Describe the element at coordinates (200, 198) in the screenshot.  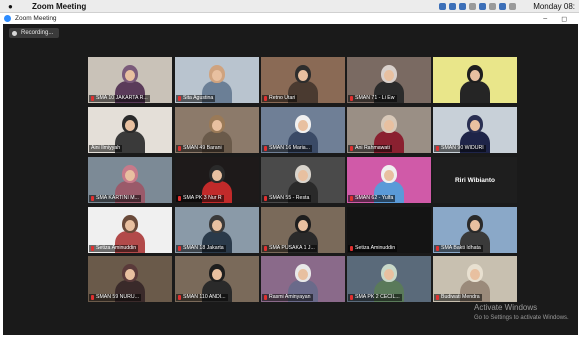
I see `participant-name-tag: SMA PK 3 Nur R` at that location.